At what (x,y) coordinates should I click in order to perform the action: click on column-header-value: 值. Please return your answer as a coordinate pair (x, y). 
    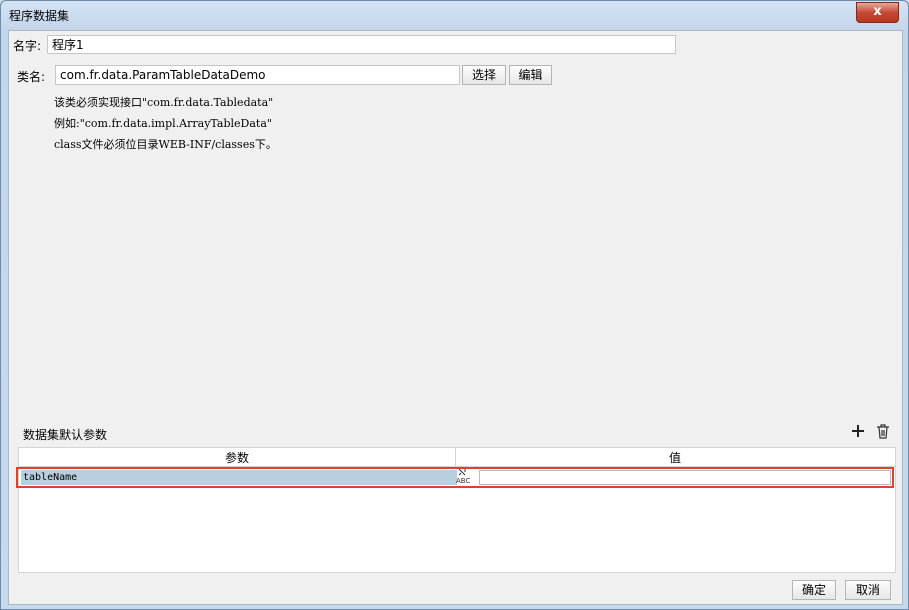
    Looking at the image, I should click on (674, 458).